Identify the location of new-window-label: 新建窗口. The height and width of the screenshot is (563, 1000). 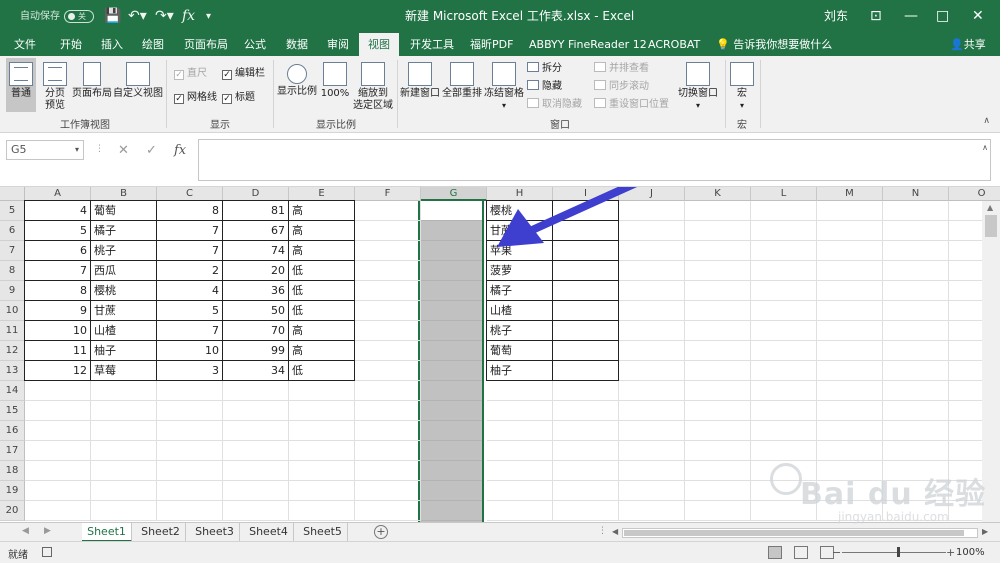
(420, 93).